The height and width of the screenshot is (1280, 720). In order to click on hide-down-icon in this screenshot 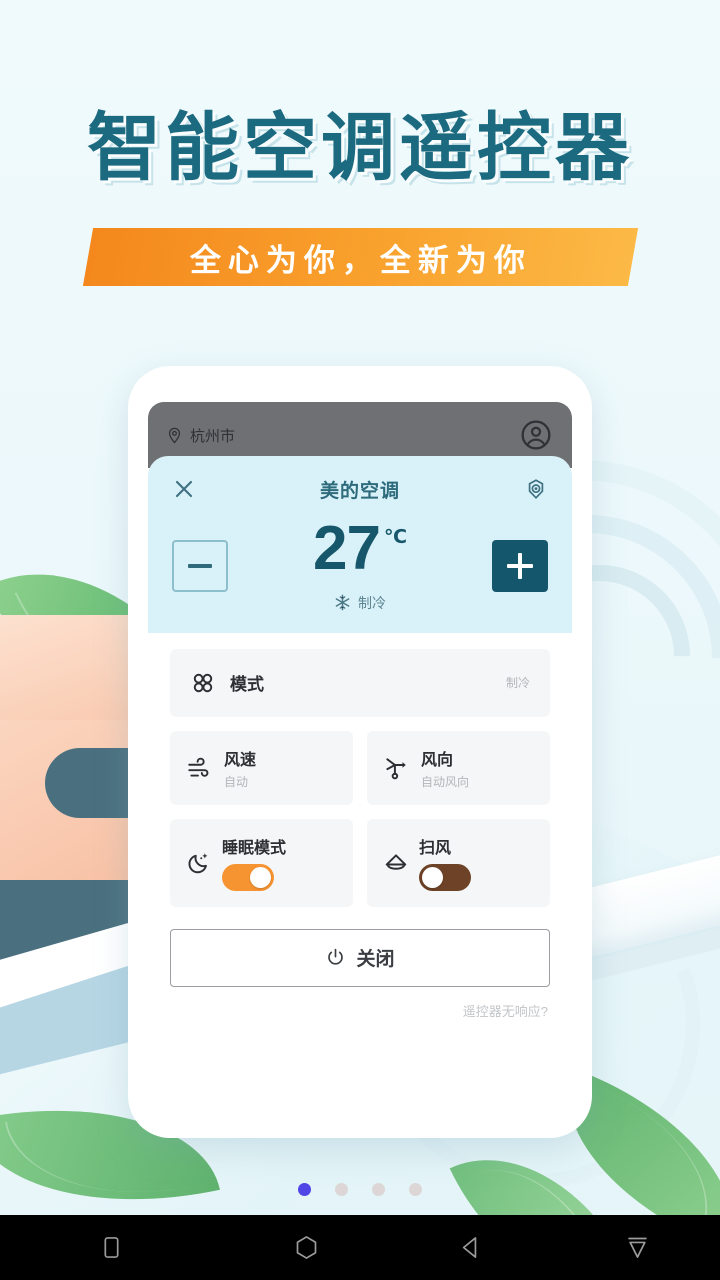, I will do `click(637, 1247)`.